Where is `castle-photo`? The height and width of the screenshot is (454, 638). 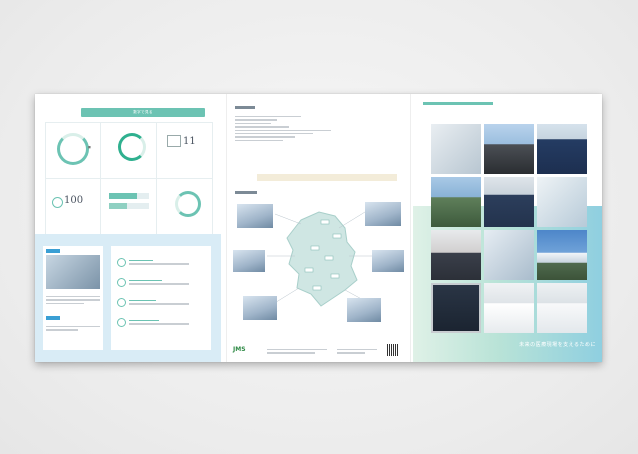
castle-photo is located at coordinates (509, 149).